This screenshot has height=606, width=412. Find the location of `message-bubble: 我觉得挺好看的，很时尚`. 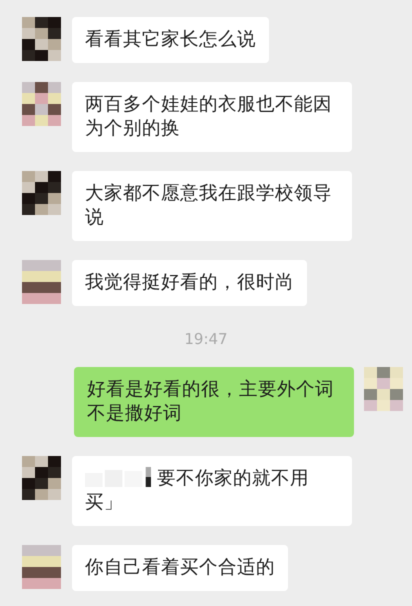

message-bubble: 我觉得挺好看的，很时尚 is located at coordinates (189, 283).